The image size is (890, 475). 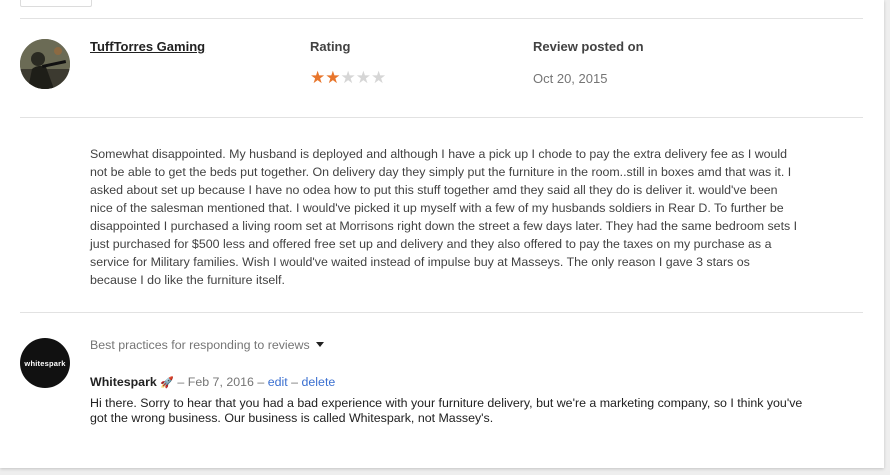 What do you see at coordinates (147, 46) in the screenshot?
I see `reviewer-name-link: TuffTorres Gaming` at bounding box center [147, 46].